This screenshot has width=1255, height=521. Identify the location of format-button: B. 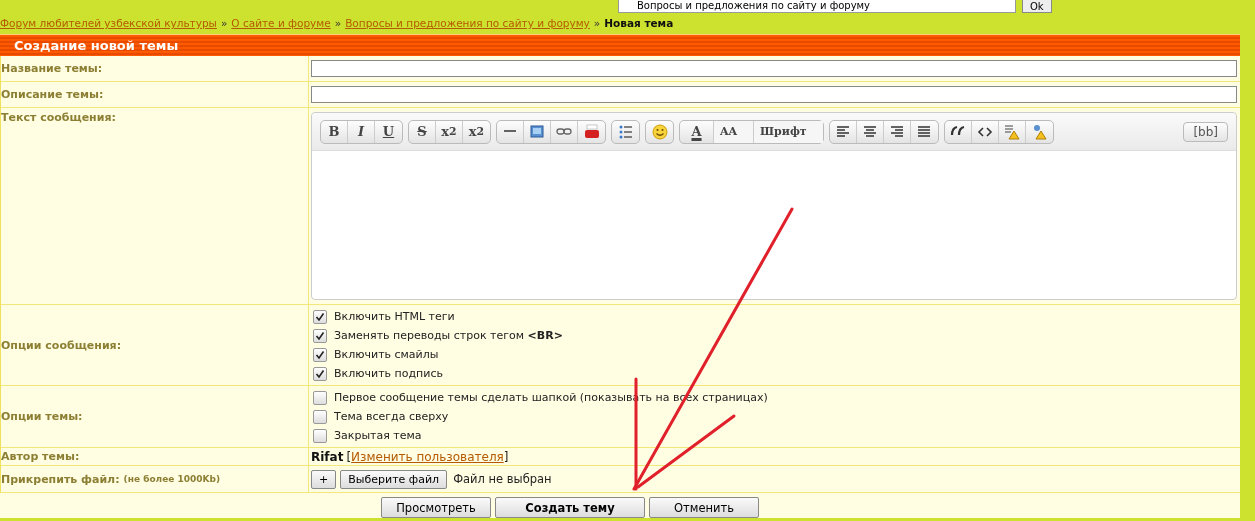
(334, 131).